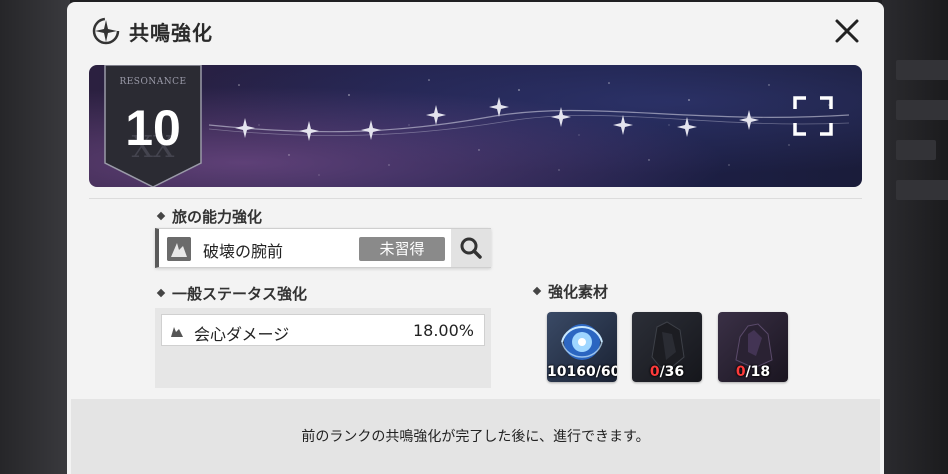  I want to click on material-item-2: 0/36, so click(667, 347).